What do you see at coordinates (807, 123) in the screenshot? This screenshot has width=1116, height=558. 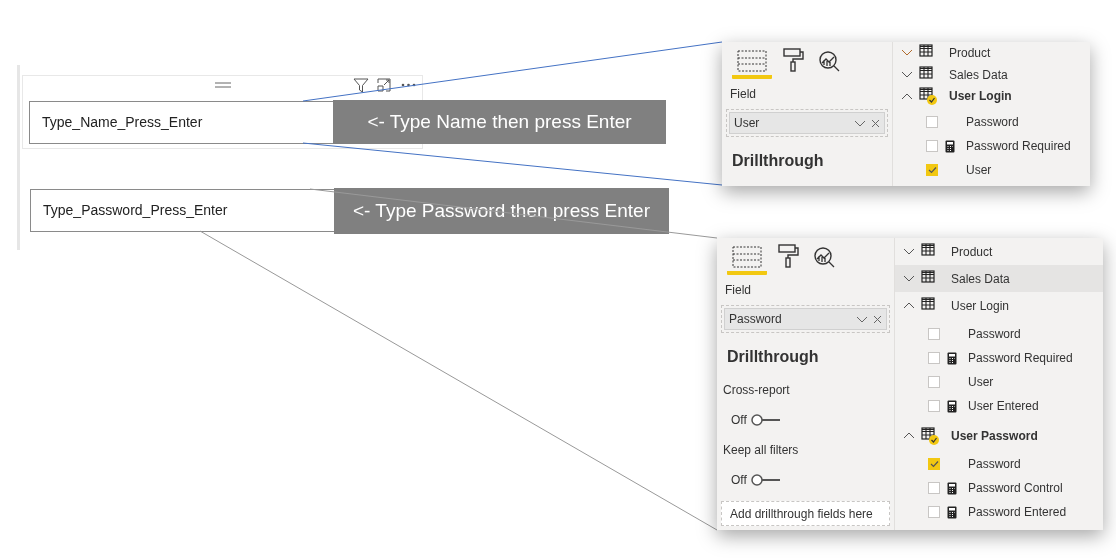 I see `field-well: User` at bounding box center [807, 123].